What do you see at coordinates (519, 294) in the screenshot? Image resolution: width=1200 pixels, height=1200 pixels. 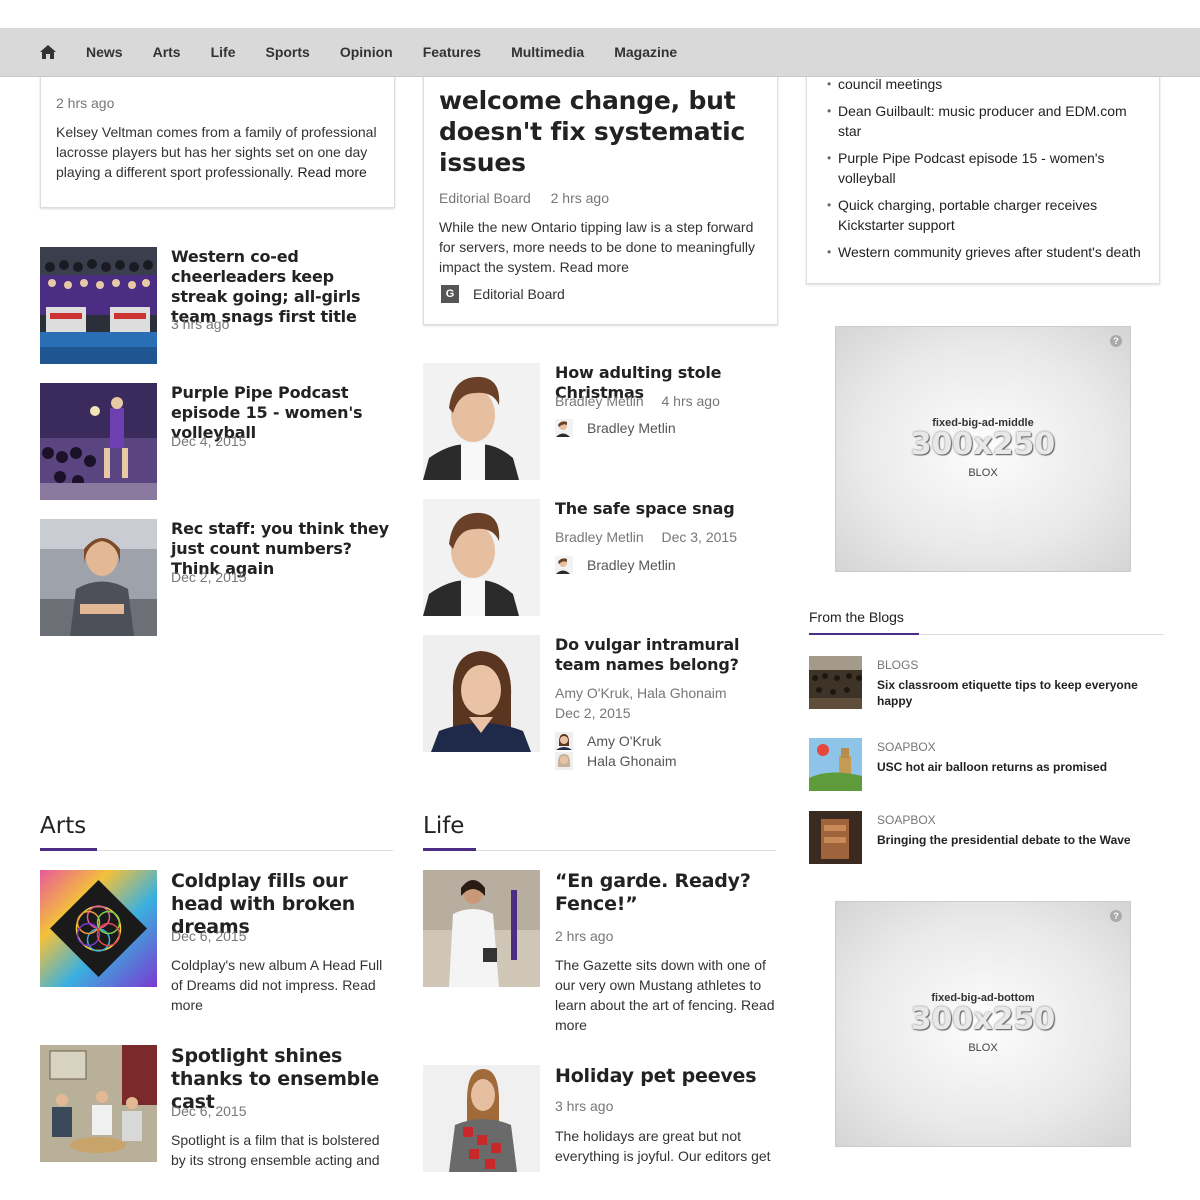 I see `byline-name: Editorial Board` at bounding box center [519, 294].